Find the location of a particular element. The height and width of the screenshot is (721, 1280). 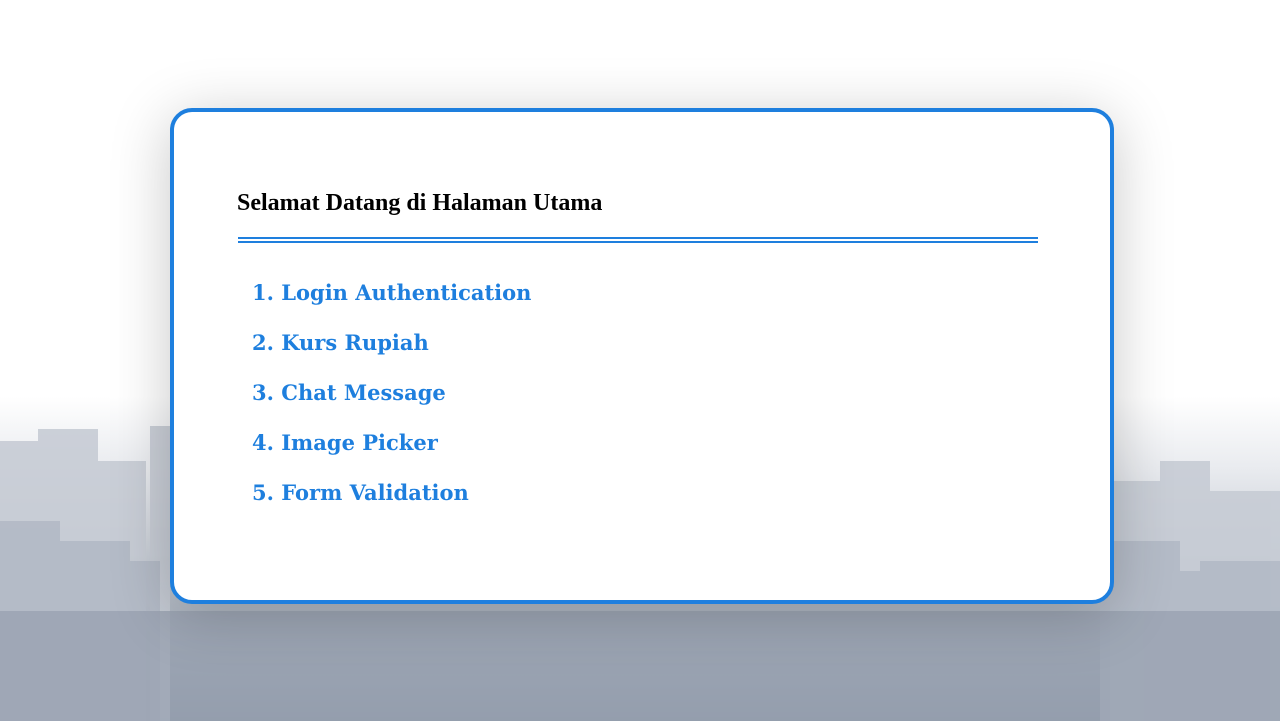

title-divider is located at coordinates (638, 240).